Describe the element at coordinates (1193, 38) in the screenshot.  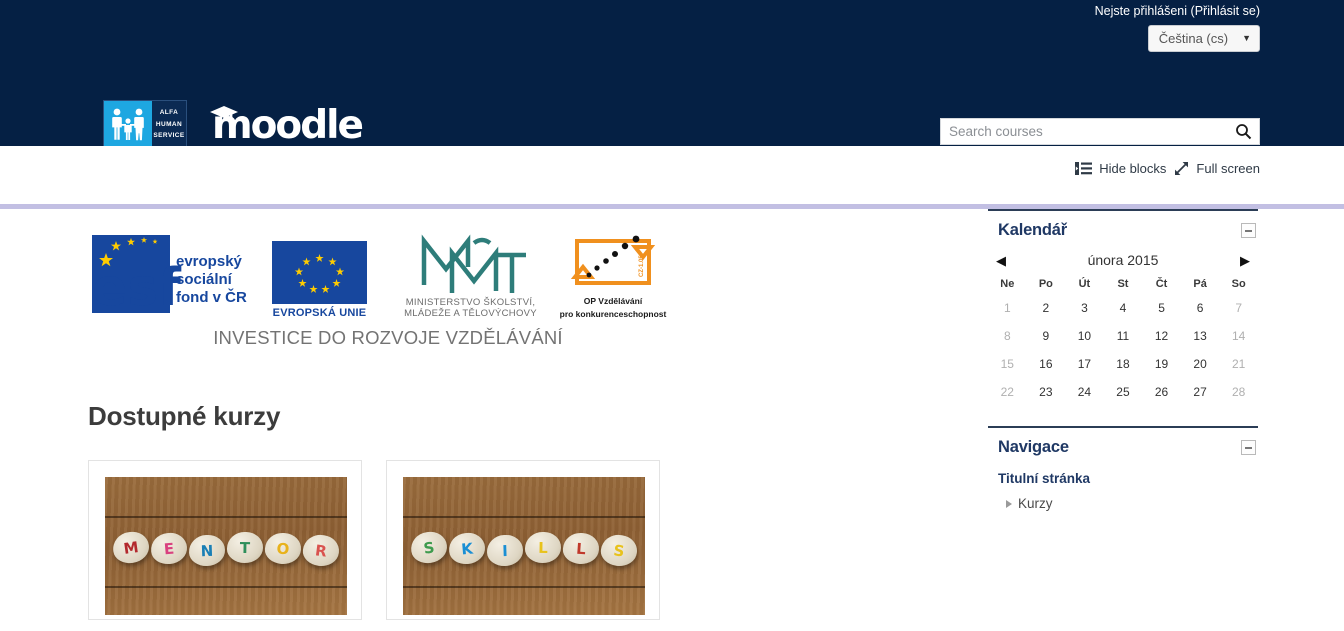
I see `language-selector-value: Čeština (cs)` at that location.